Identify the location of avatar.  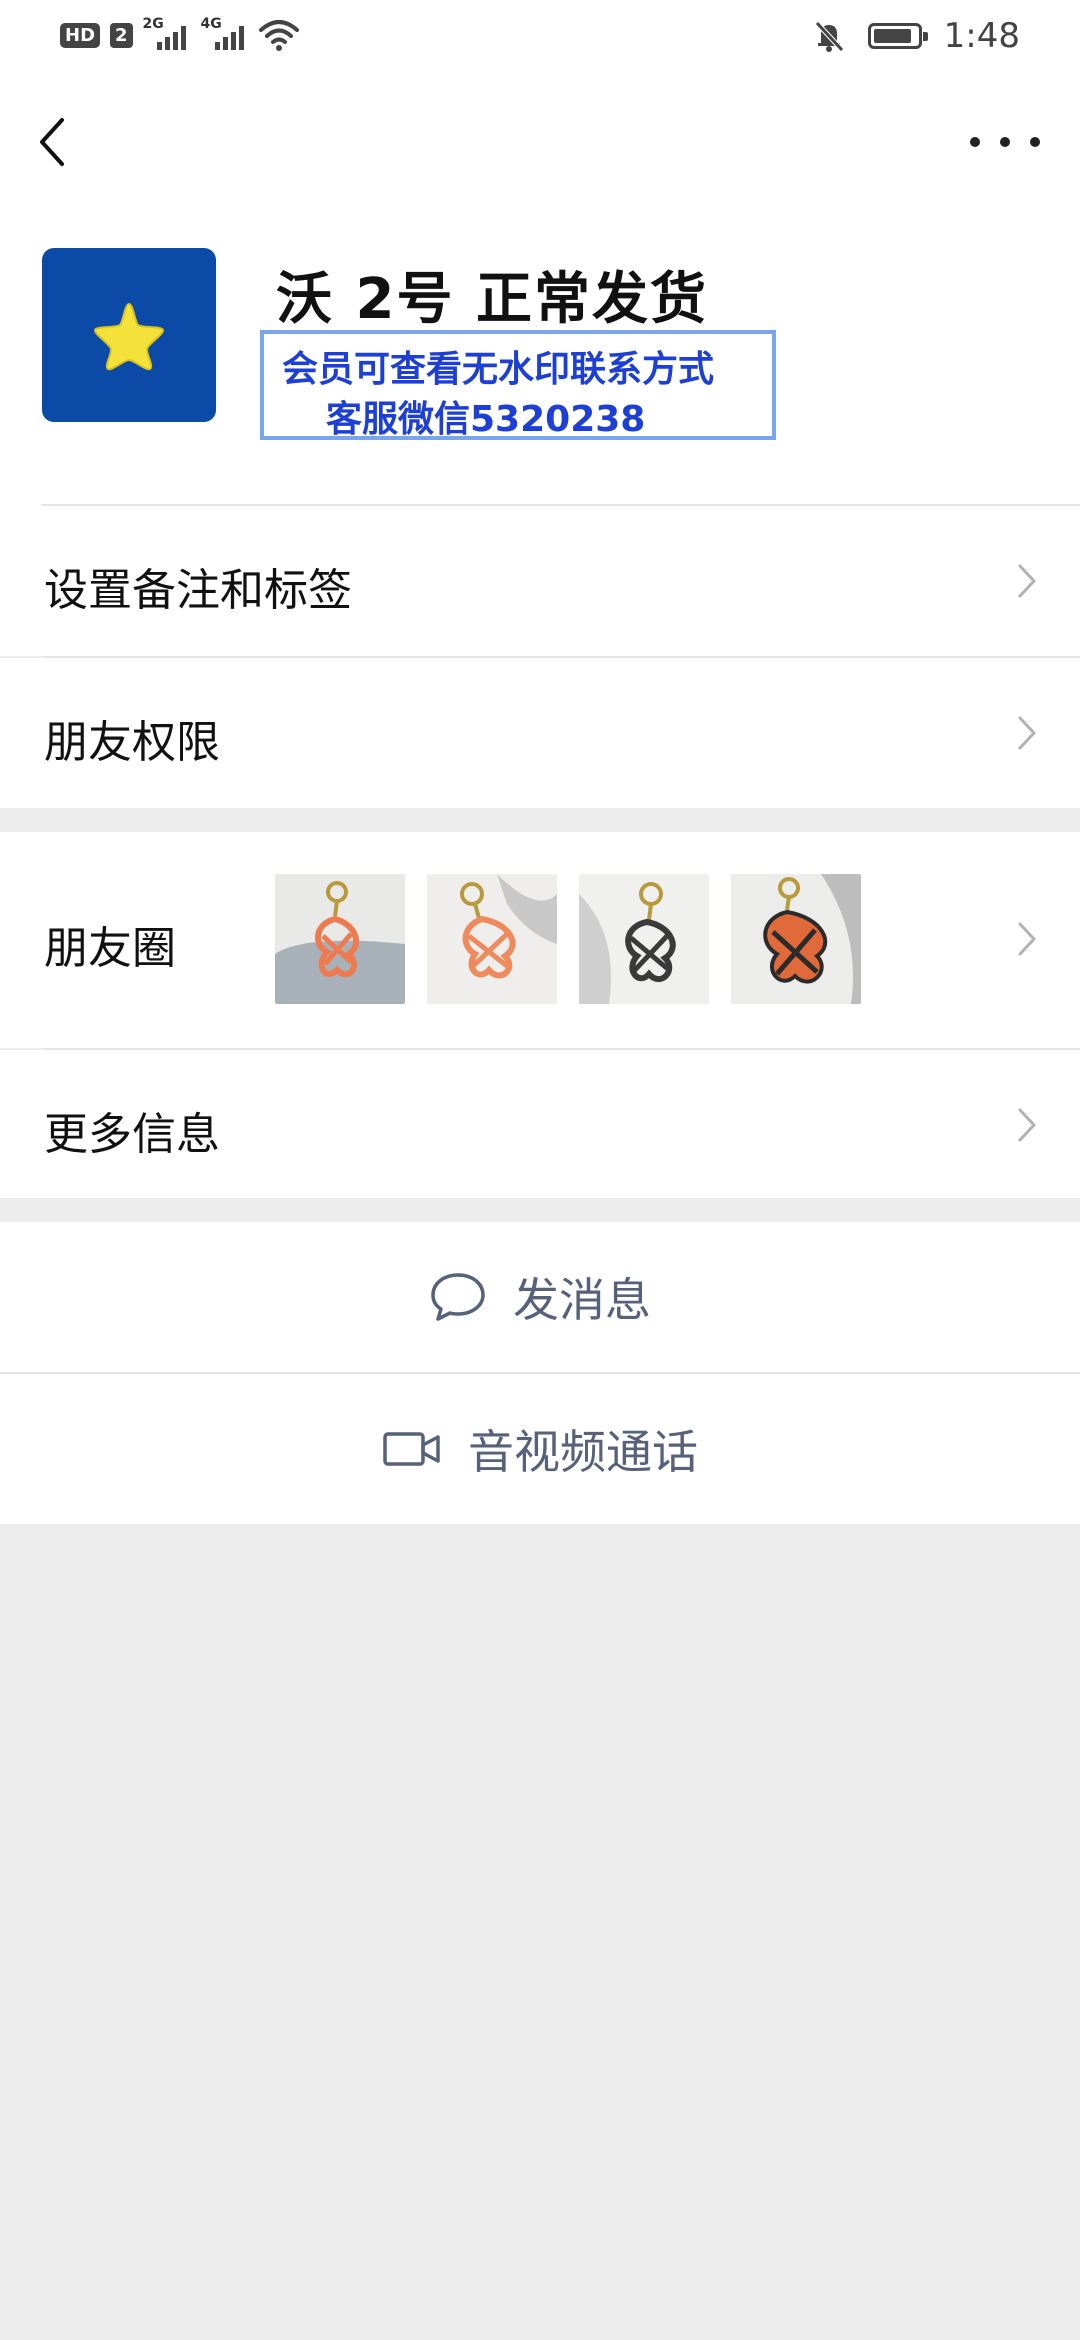
(129, 335).